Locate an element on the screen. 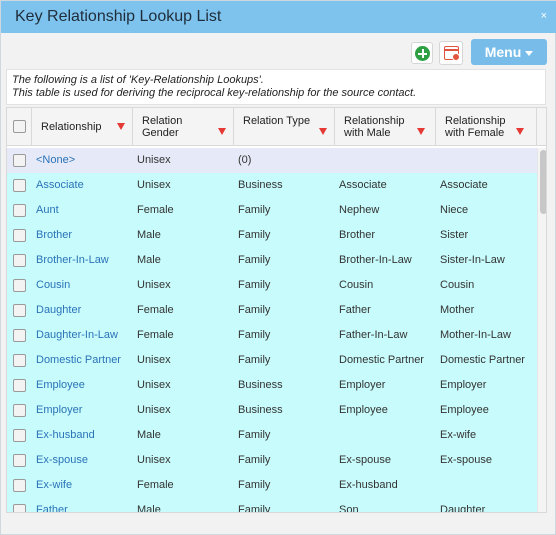 The width and height of the screenshot is (556, 535). cell-relationship: Daughter-In-Law is located at coordinates (84, 335).